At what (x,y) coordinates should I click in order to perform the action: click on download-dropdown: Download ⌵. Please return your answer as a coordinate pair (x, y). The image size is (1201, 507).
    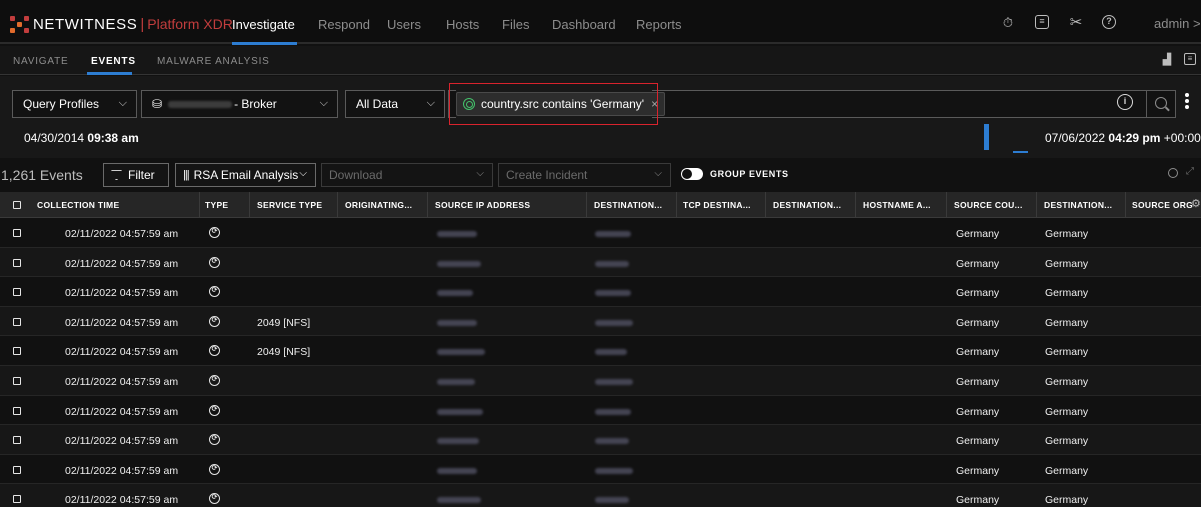
    Looking at the image, I should click on (407, 175).